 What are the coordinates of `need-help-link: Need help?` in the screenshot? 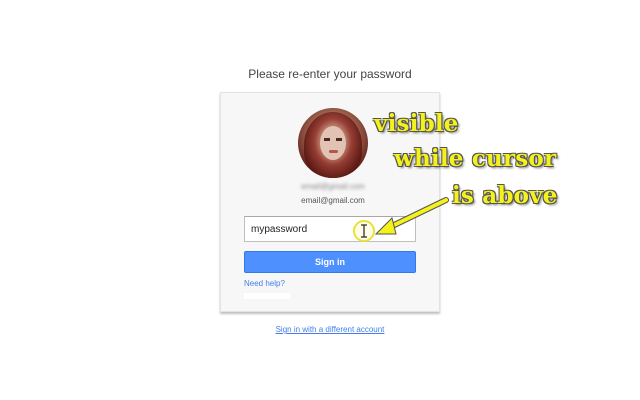 It's located at (264, 283).